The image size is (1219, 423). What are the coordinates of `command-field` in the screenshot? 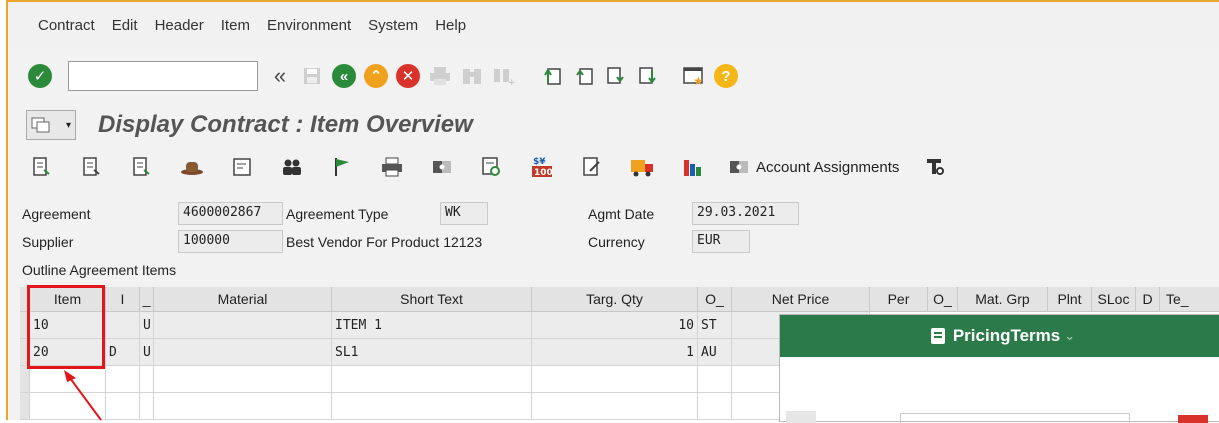 It's located at (163, 76).